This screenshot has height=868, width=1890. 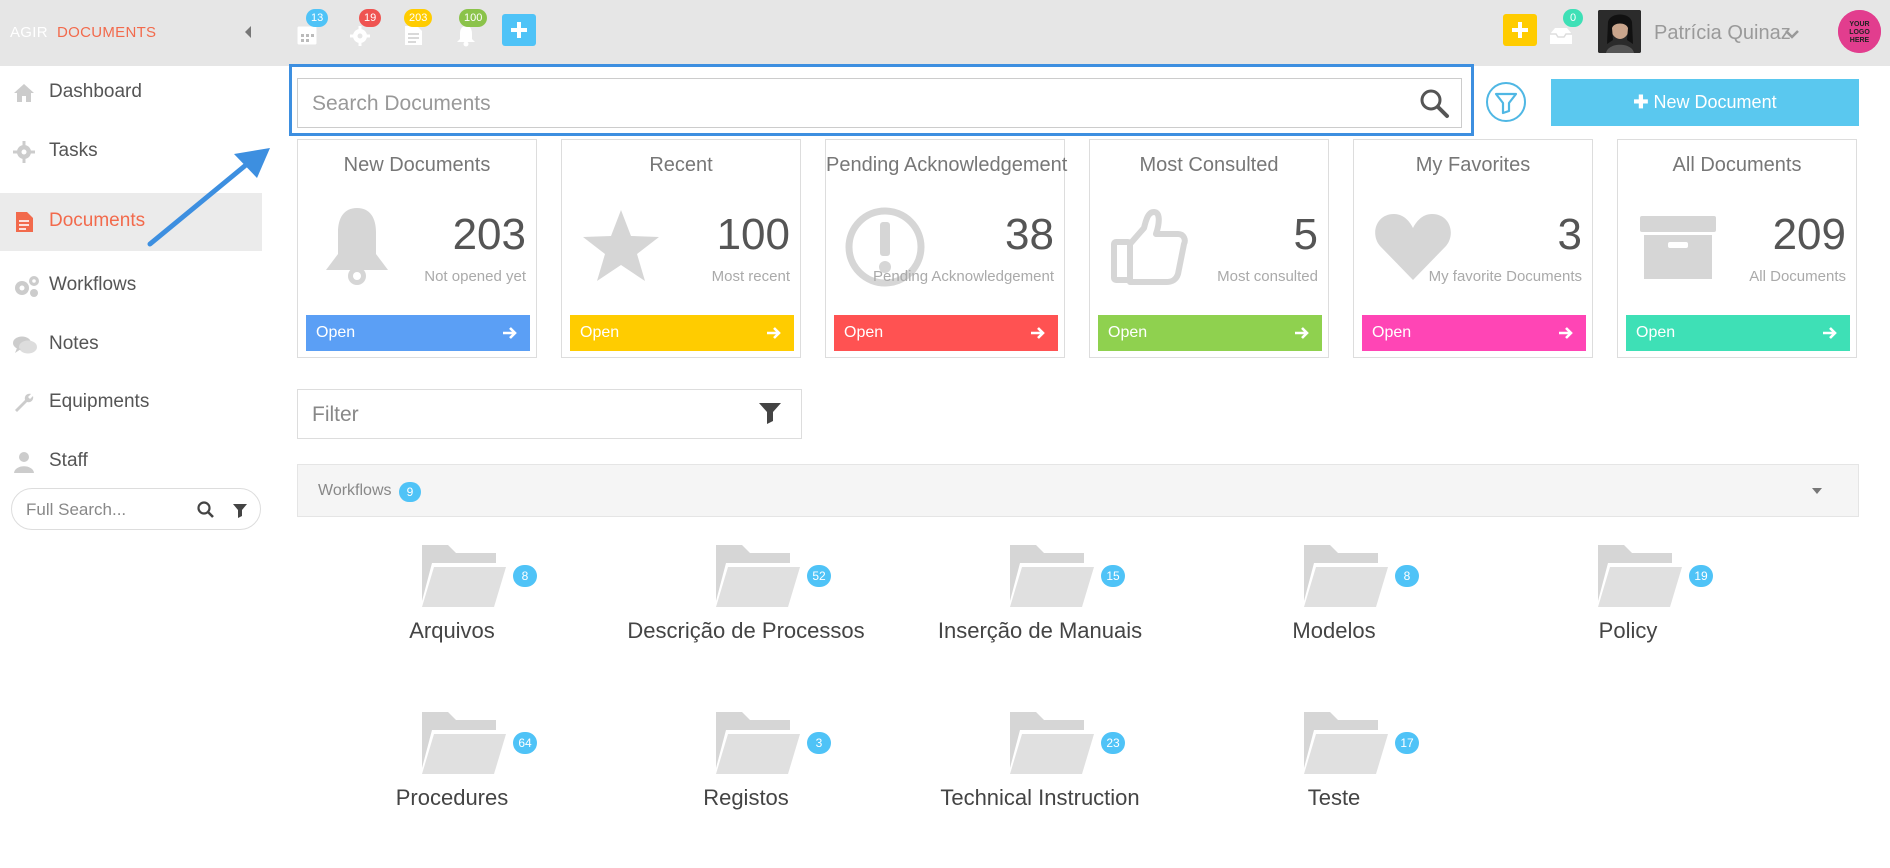 What do you see at coordinates (682, 333) in the screenshot?
I see `open-recent-button: Open` at bounding box center [682, 333].